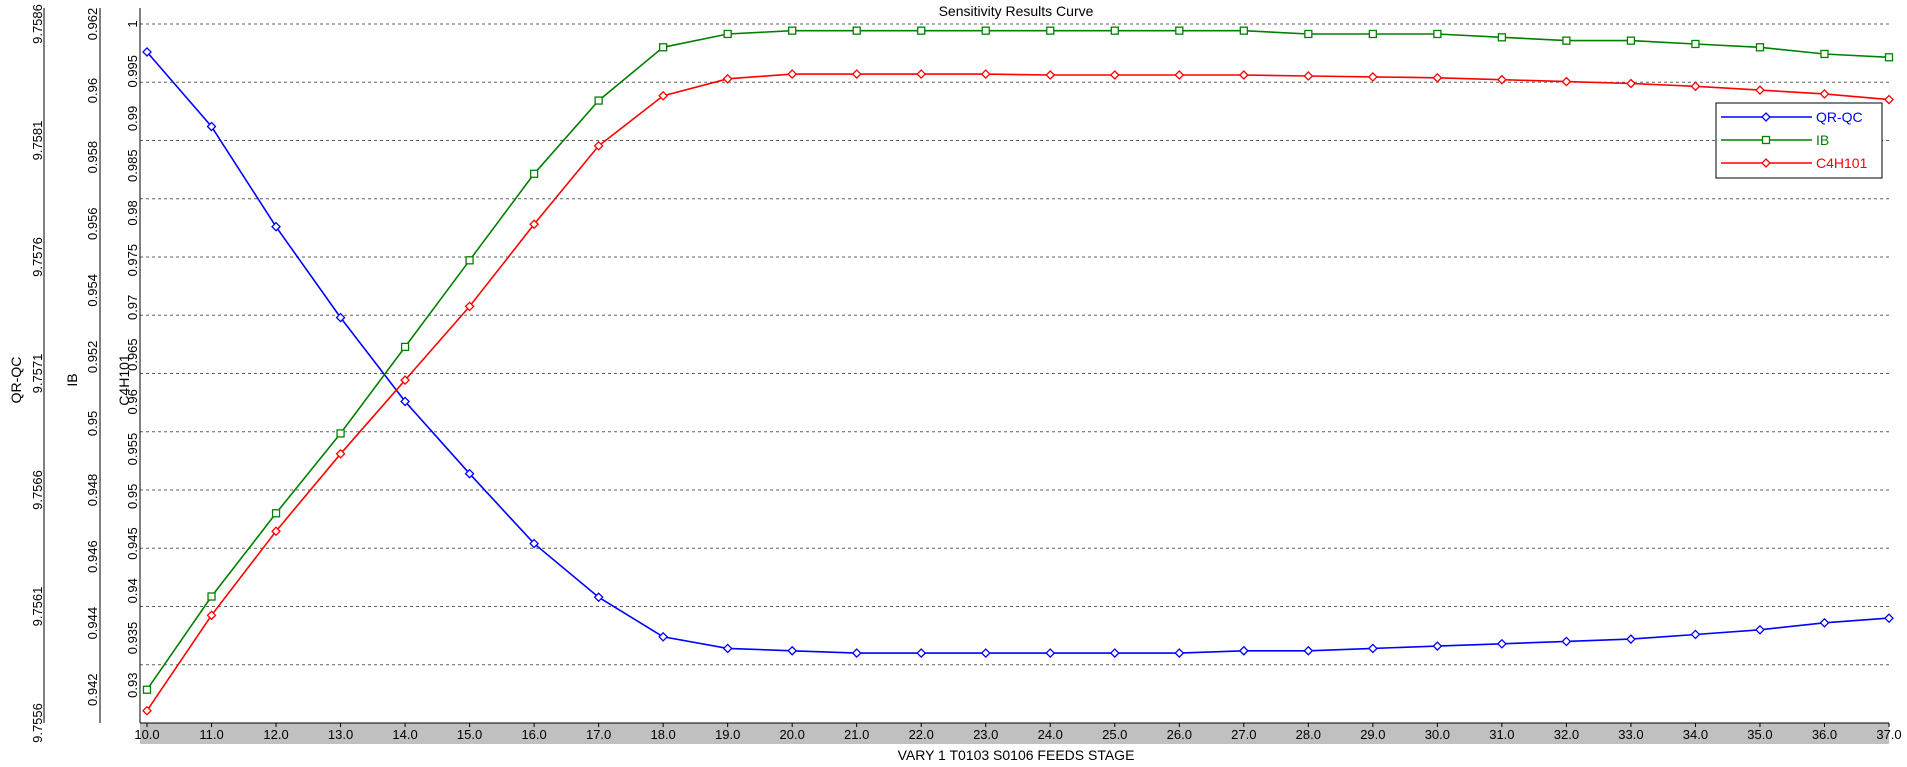 Image resolution: width=1907 pixels, height=767 pixels. I want to click on y-tick-label: 9.7581, so click(37, 141).